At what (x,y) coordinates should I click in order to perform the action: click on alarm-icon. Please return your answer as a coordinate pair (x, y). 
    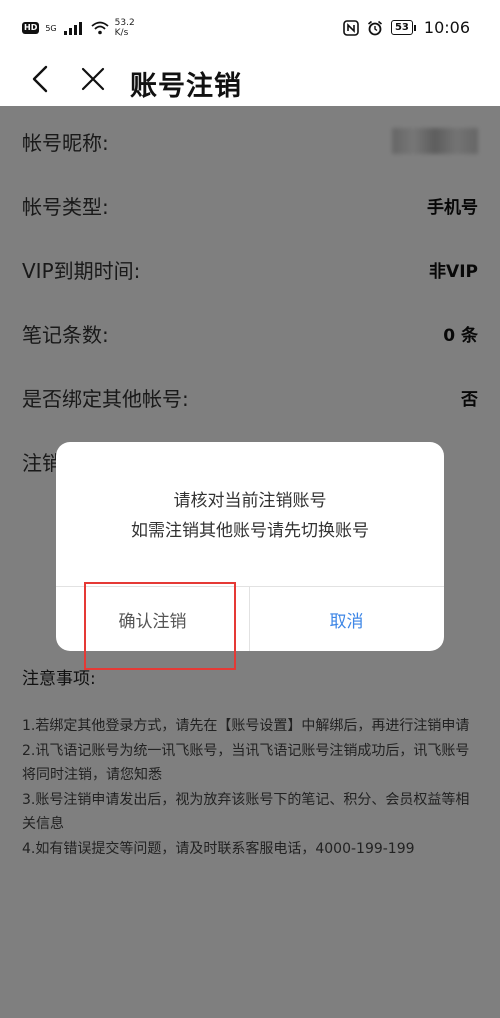
    Looking at the image, I should click on (374, 27).